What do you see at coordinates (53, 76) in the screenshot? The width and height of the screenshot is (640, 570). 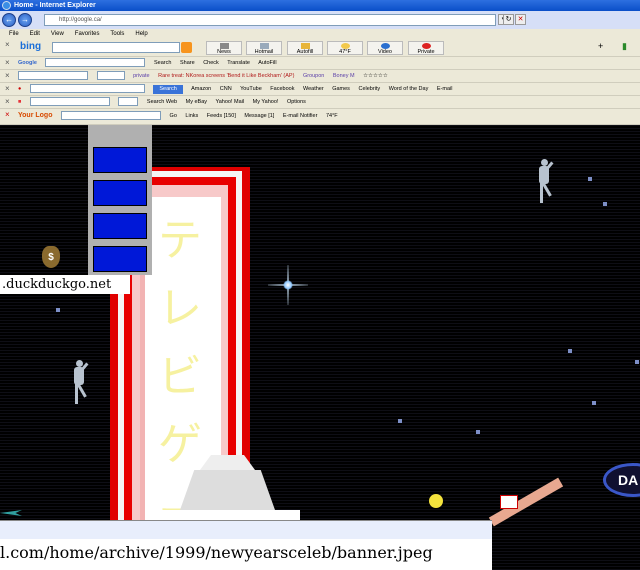 I see `toolbar-search-input` at bounding box center [53, 76].